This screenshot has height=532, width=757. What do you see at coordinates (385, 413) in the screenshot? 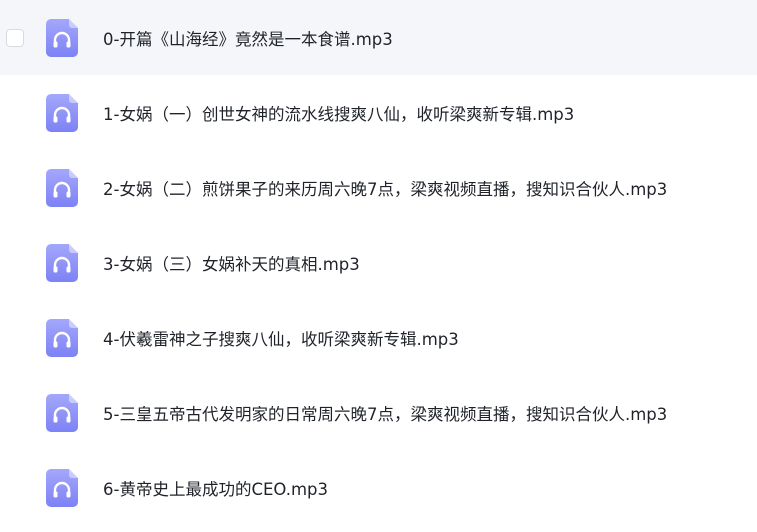
I see `file-name: 5-三皇五帝古代发明家的日常周六晚7点，梁爽视频直播，搜知识合伙人.mp3` at bounding box center [385, 413].